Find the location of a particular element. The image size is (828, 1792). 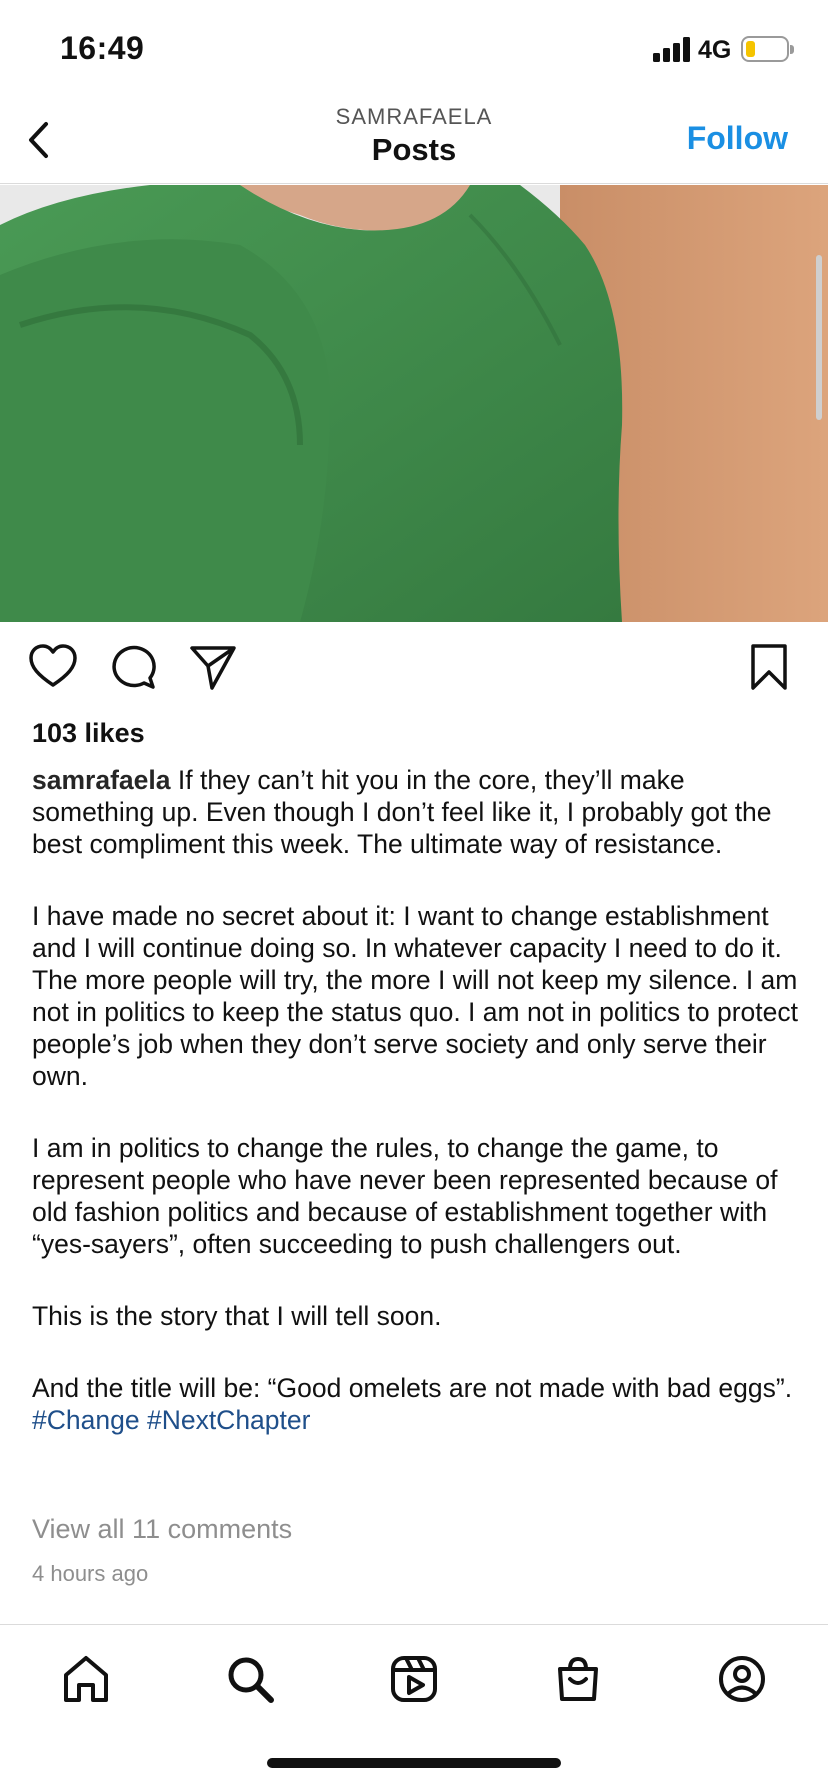

shop-icon is located at coordinates (578, 1678).